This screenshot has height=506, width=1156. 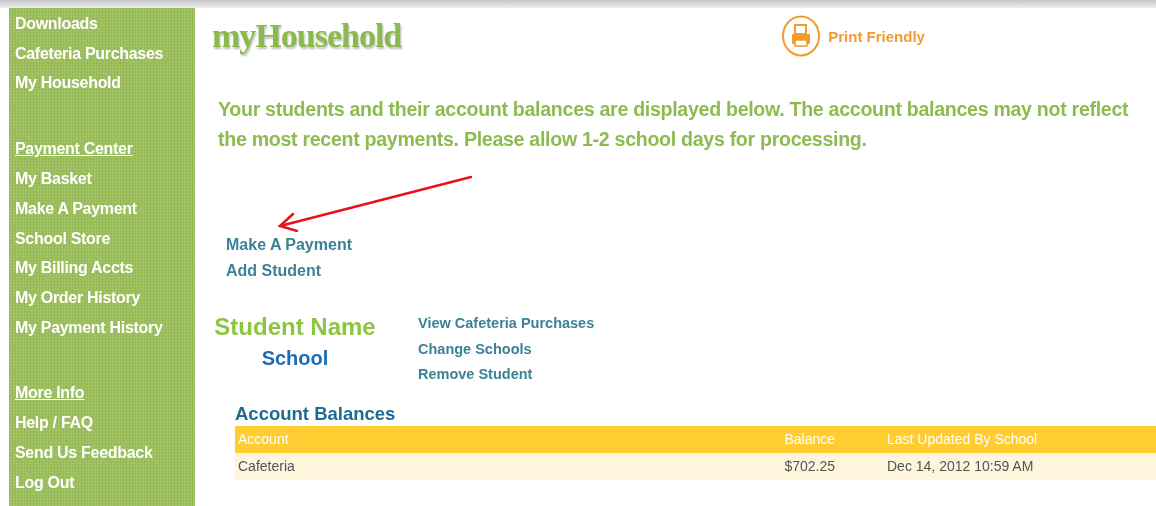 What do you see at coordinates (801, 36) in the screenshot?
I see `printer-icon` at bounding box center [801, 36].